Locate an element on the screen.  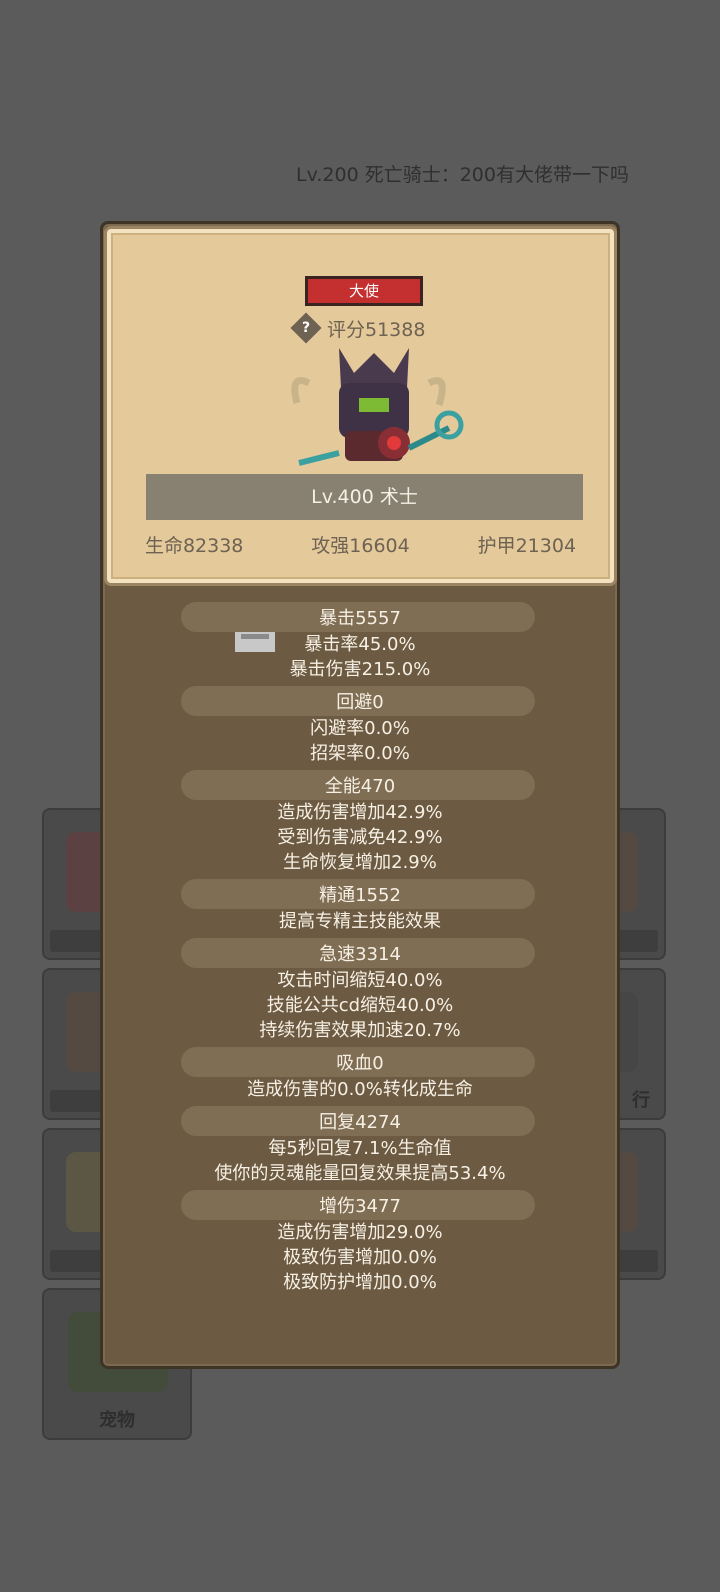
attr-line: 每5秒回复7.1%生命值 is located at coordinates (360, 1148).